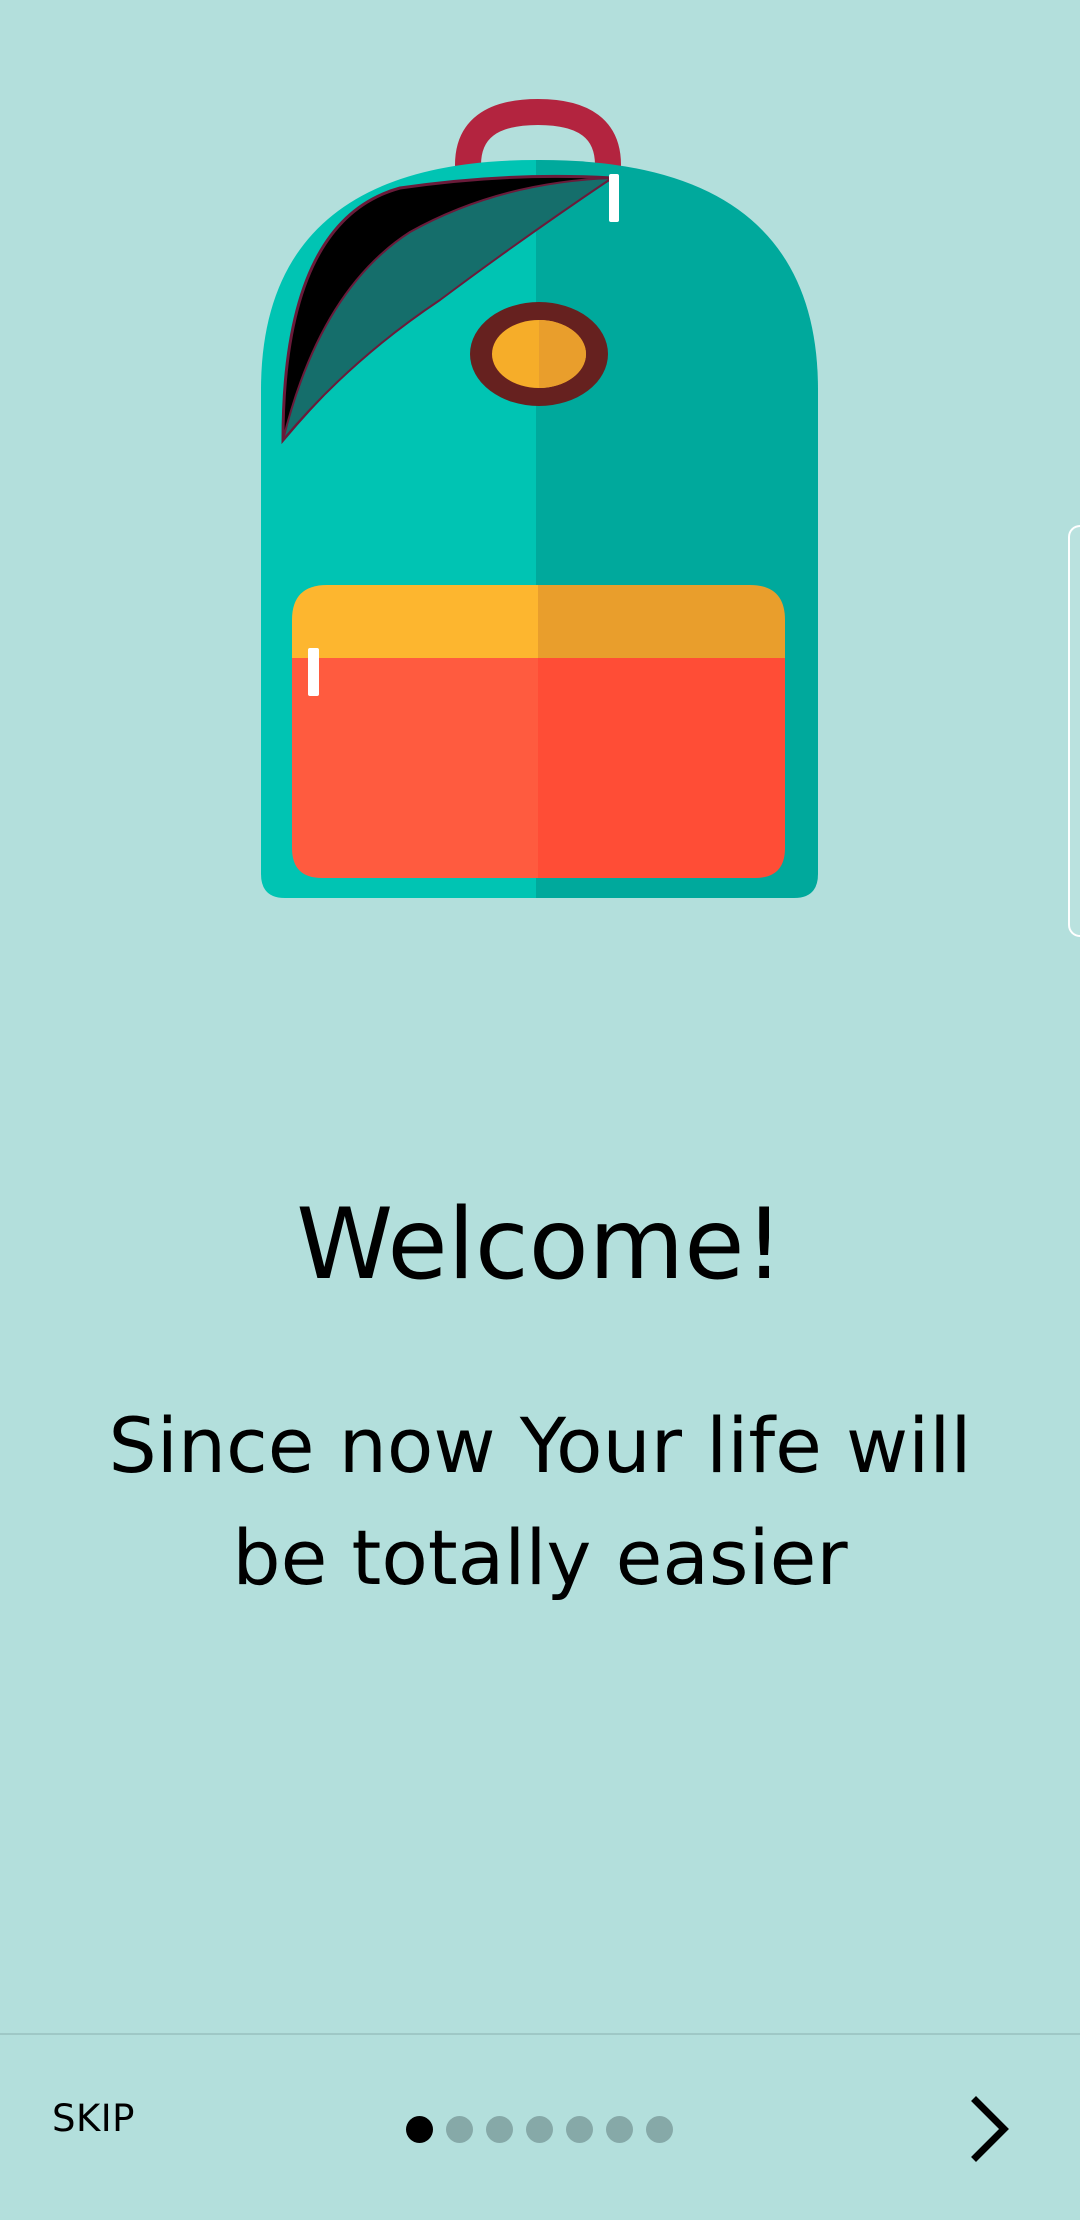  I want to click on welcome-title: Welcome!, so click(540, 1245).